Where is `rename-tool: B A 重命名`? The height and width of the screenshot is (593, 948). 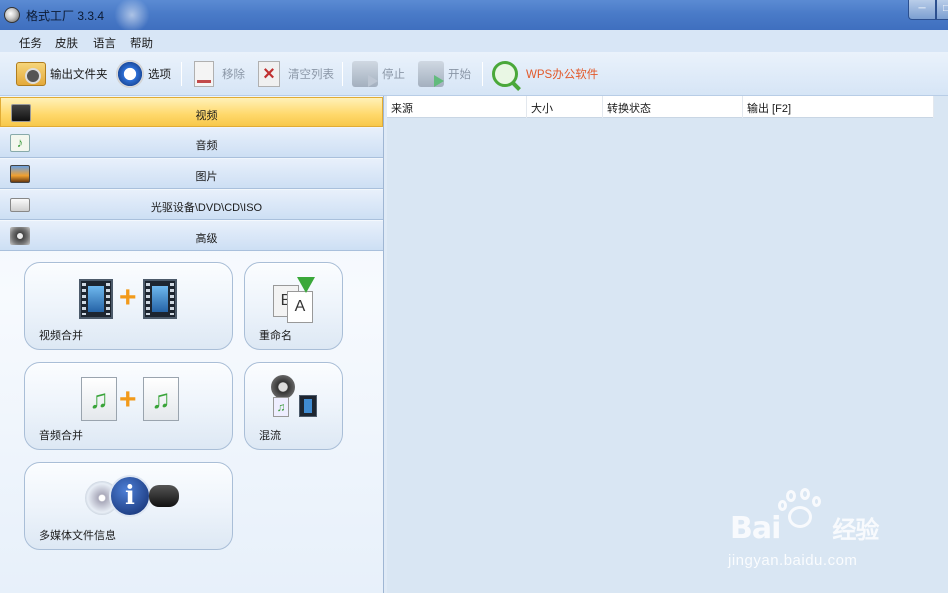
rename-tool: B A 重命名 is located at coordinates (293, 306).